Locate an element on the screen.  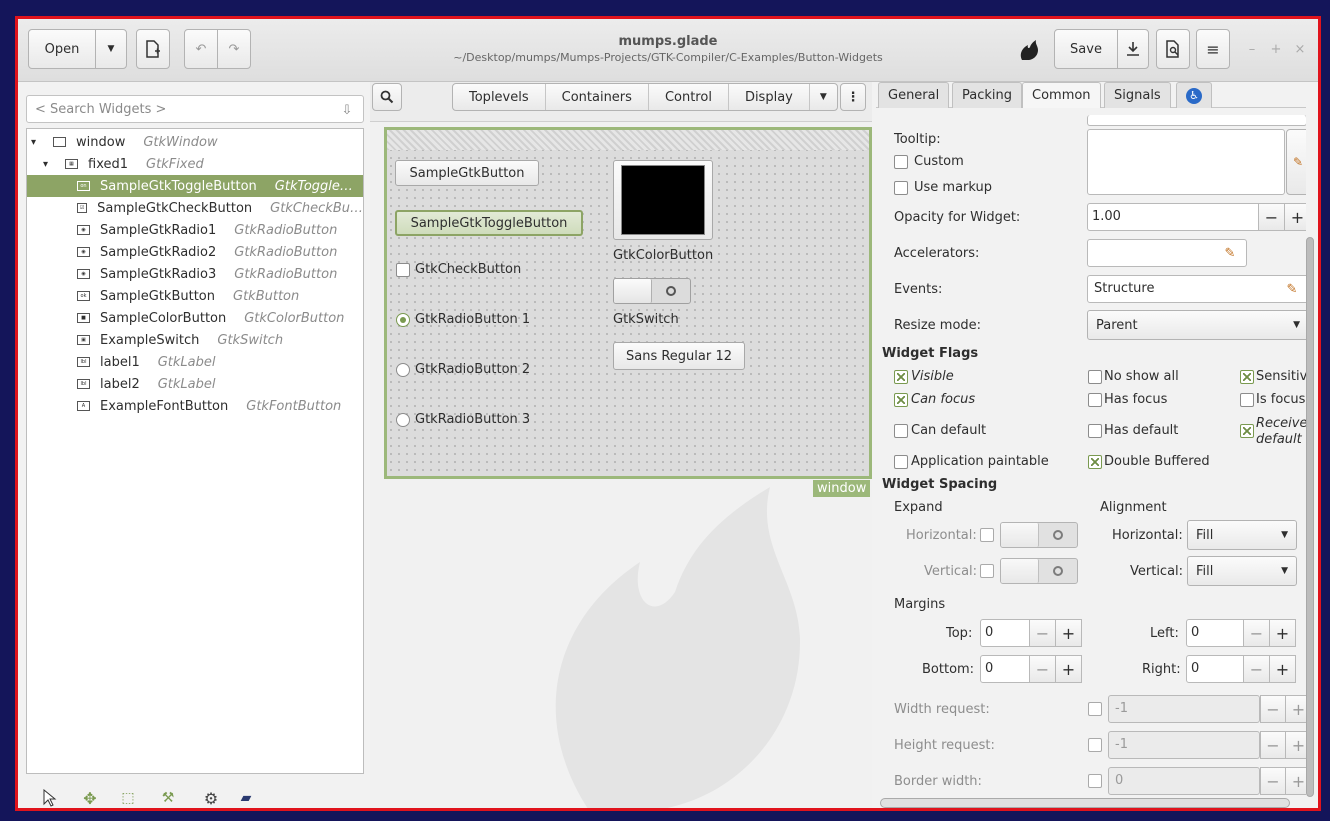
tab-general: General is located at coordinates (914, 95).